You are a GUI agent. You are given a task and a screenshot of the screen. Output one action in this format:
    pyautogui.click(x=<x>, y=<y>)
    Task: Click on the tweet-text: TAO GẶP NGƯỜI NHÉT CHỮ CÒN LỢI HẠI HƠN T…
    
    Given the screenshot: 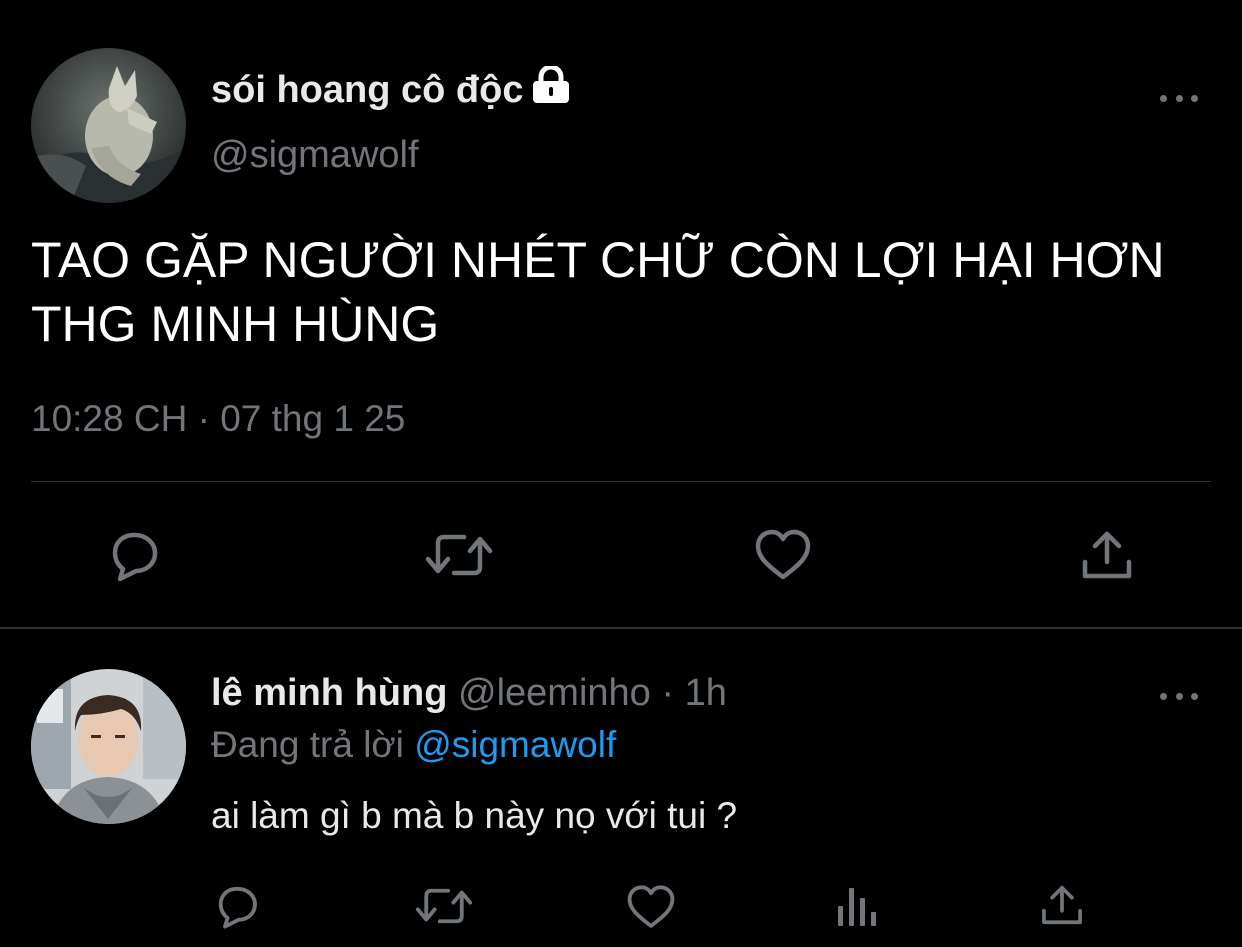 What is the action you would take?
    pyautogui.click(x=598, y=292)
    